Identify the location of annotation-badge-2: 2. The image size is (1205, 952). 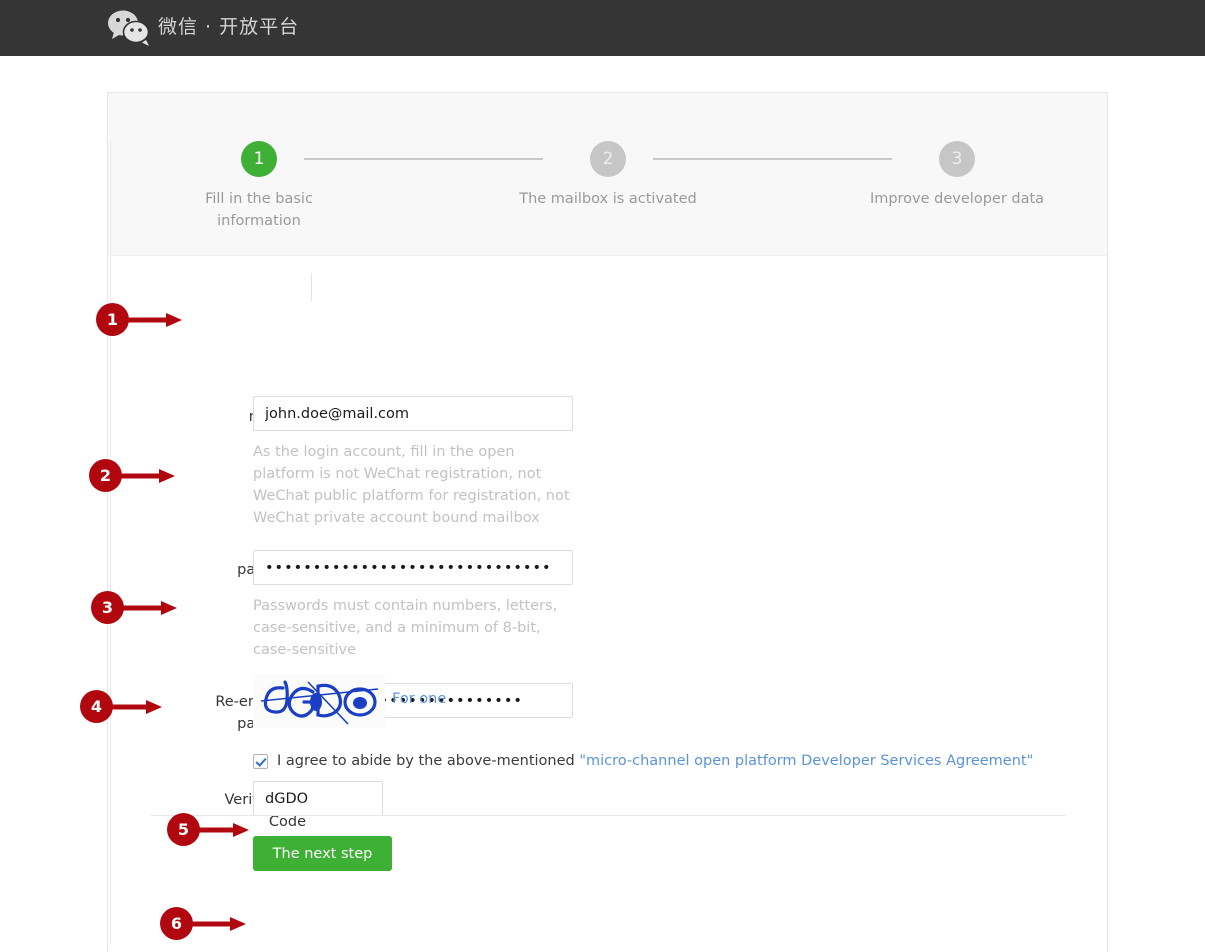
(105, 475).